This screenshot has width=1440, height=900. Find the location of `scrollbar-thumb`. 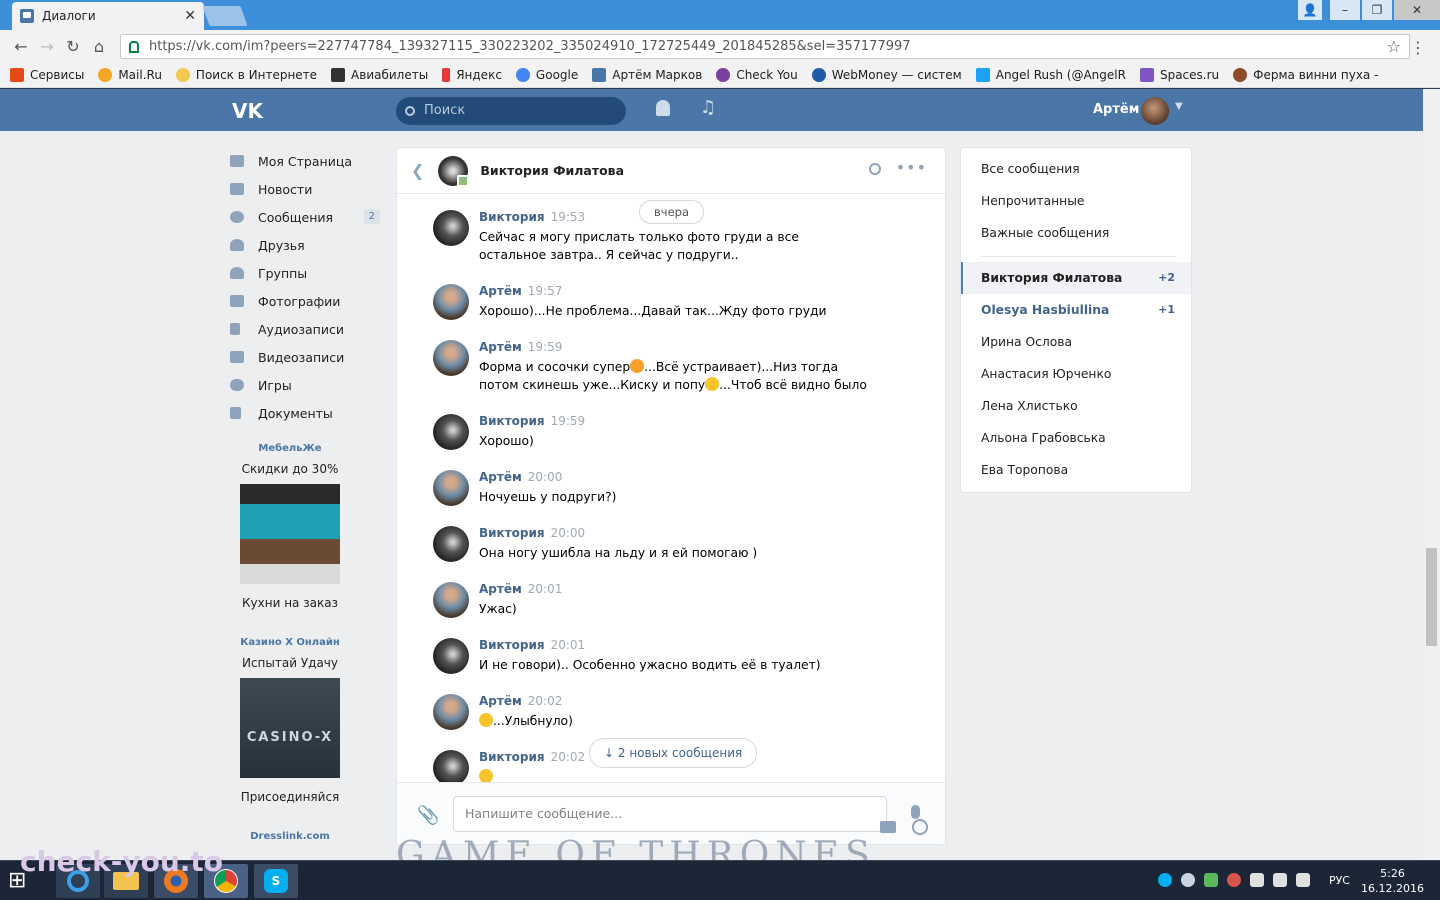

scrollbar-thumb is located at coordinates (1431, 597).